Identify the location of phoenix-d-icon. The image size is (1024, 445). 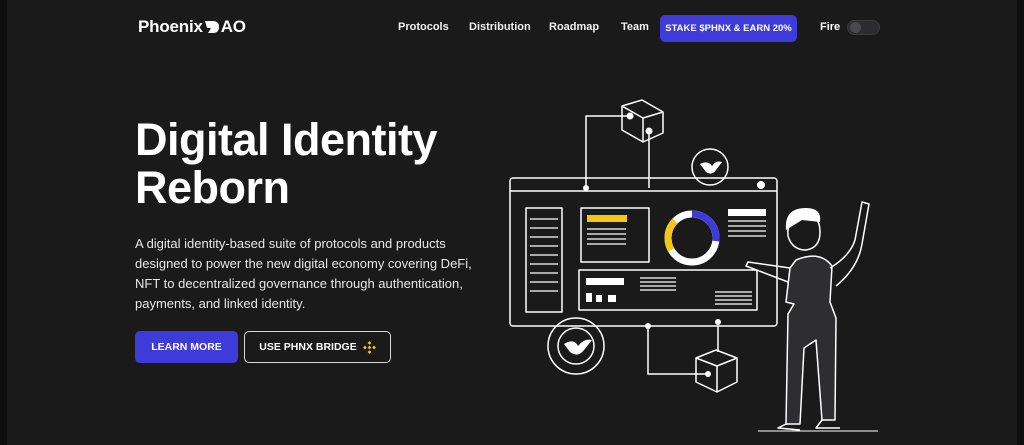
(211, 27).